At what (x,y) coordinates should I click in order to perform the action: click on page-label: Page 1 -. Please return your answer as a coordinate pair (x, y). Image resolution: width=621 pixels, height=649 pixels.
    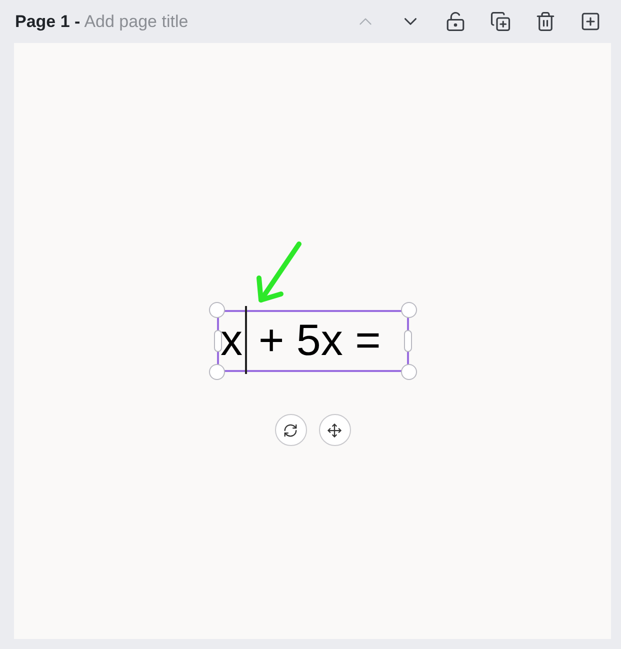
    Looking at the image, I should click on (47, 21).